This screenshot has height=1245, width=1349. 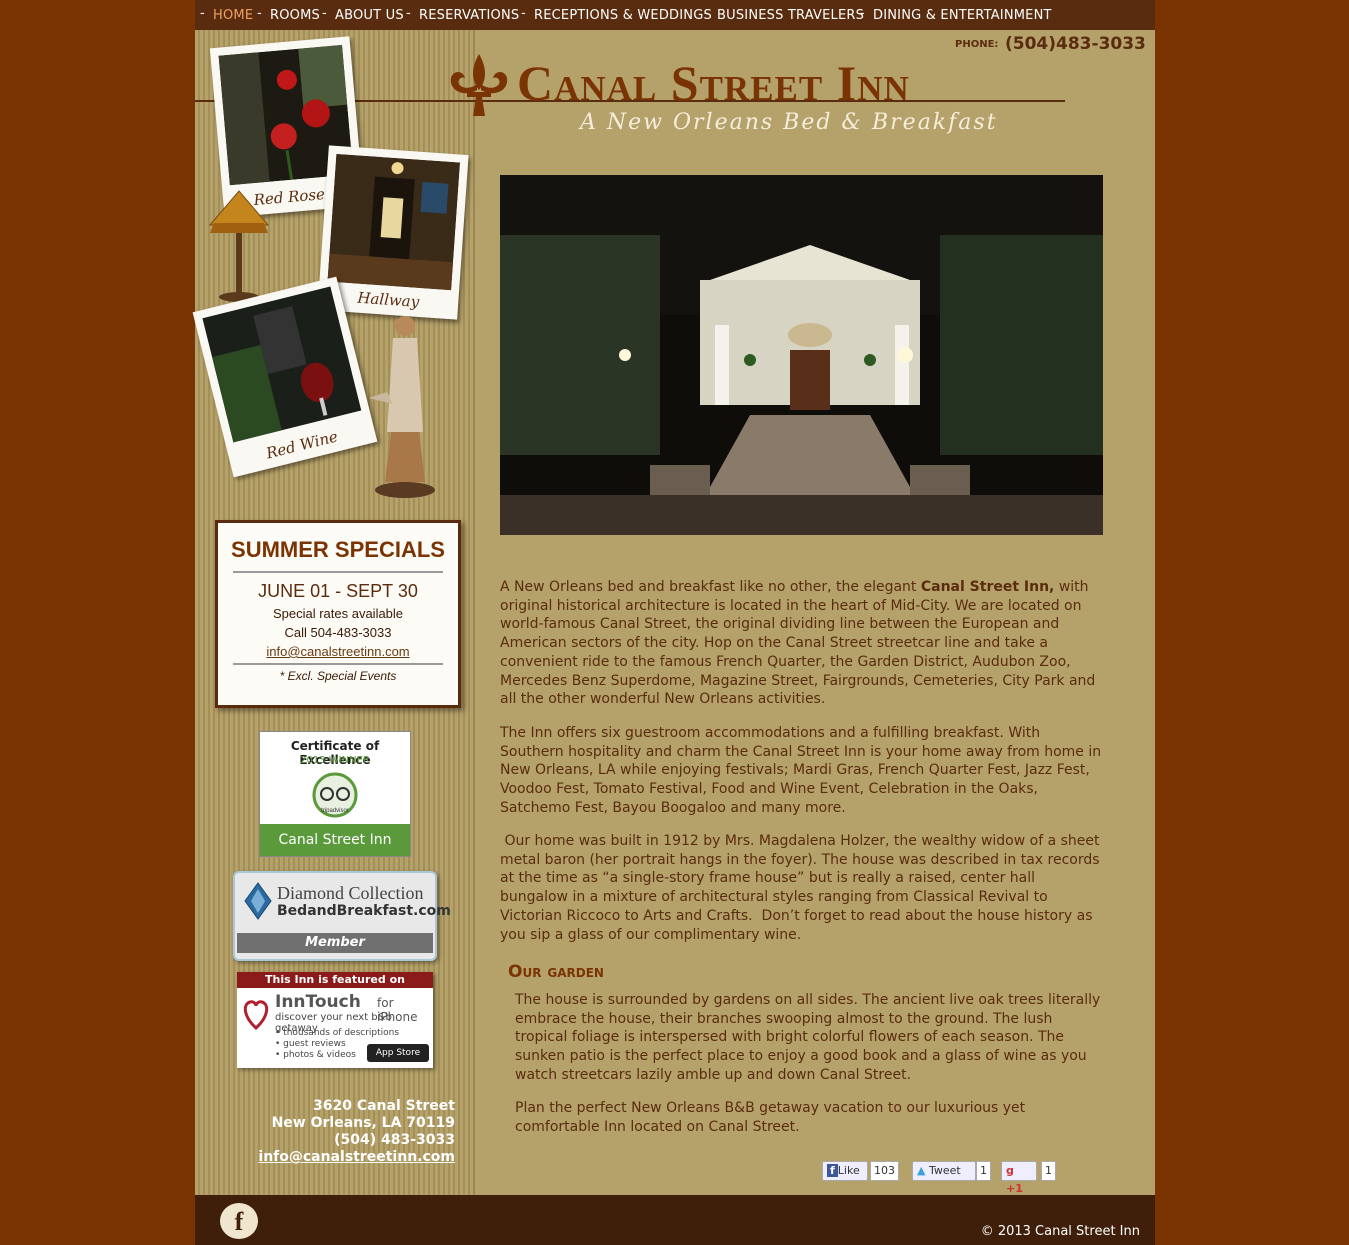 What do you see at coordinates (295, 15) in the screenshot?
I see `nav-rooms: ROOMS` at bounding box center [295, 15].